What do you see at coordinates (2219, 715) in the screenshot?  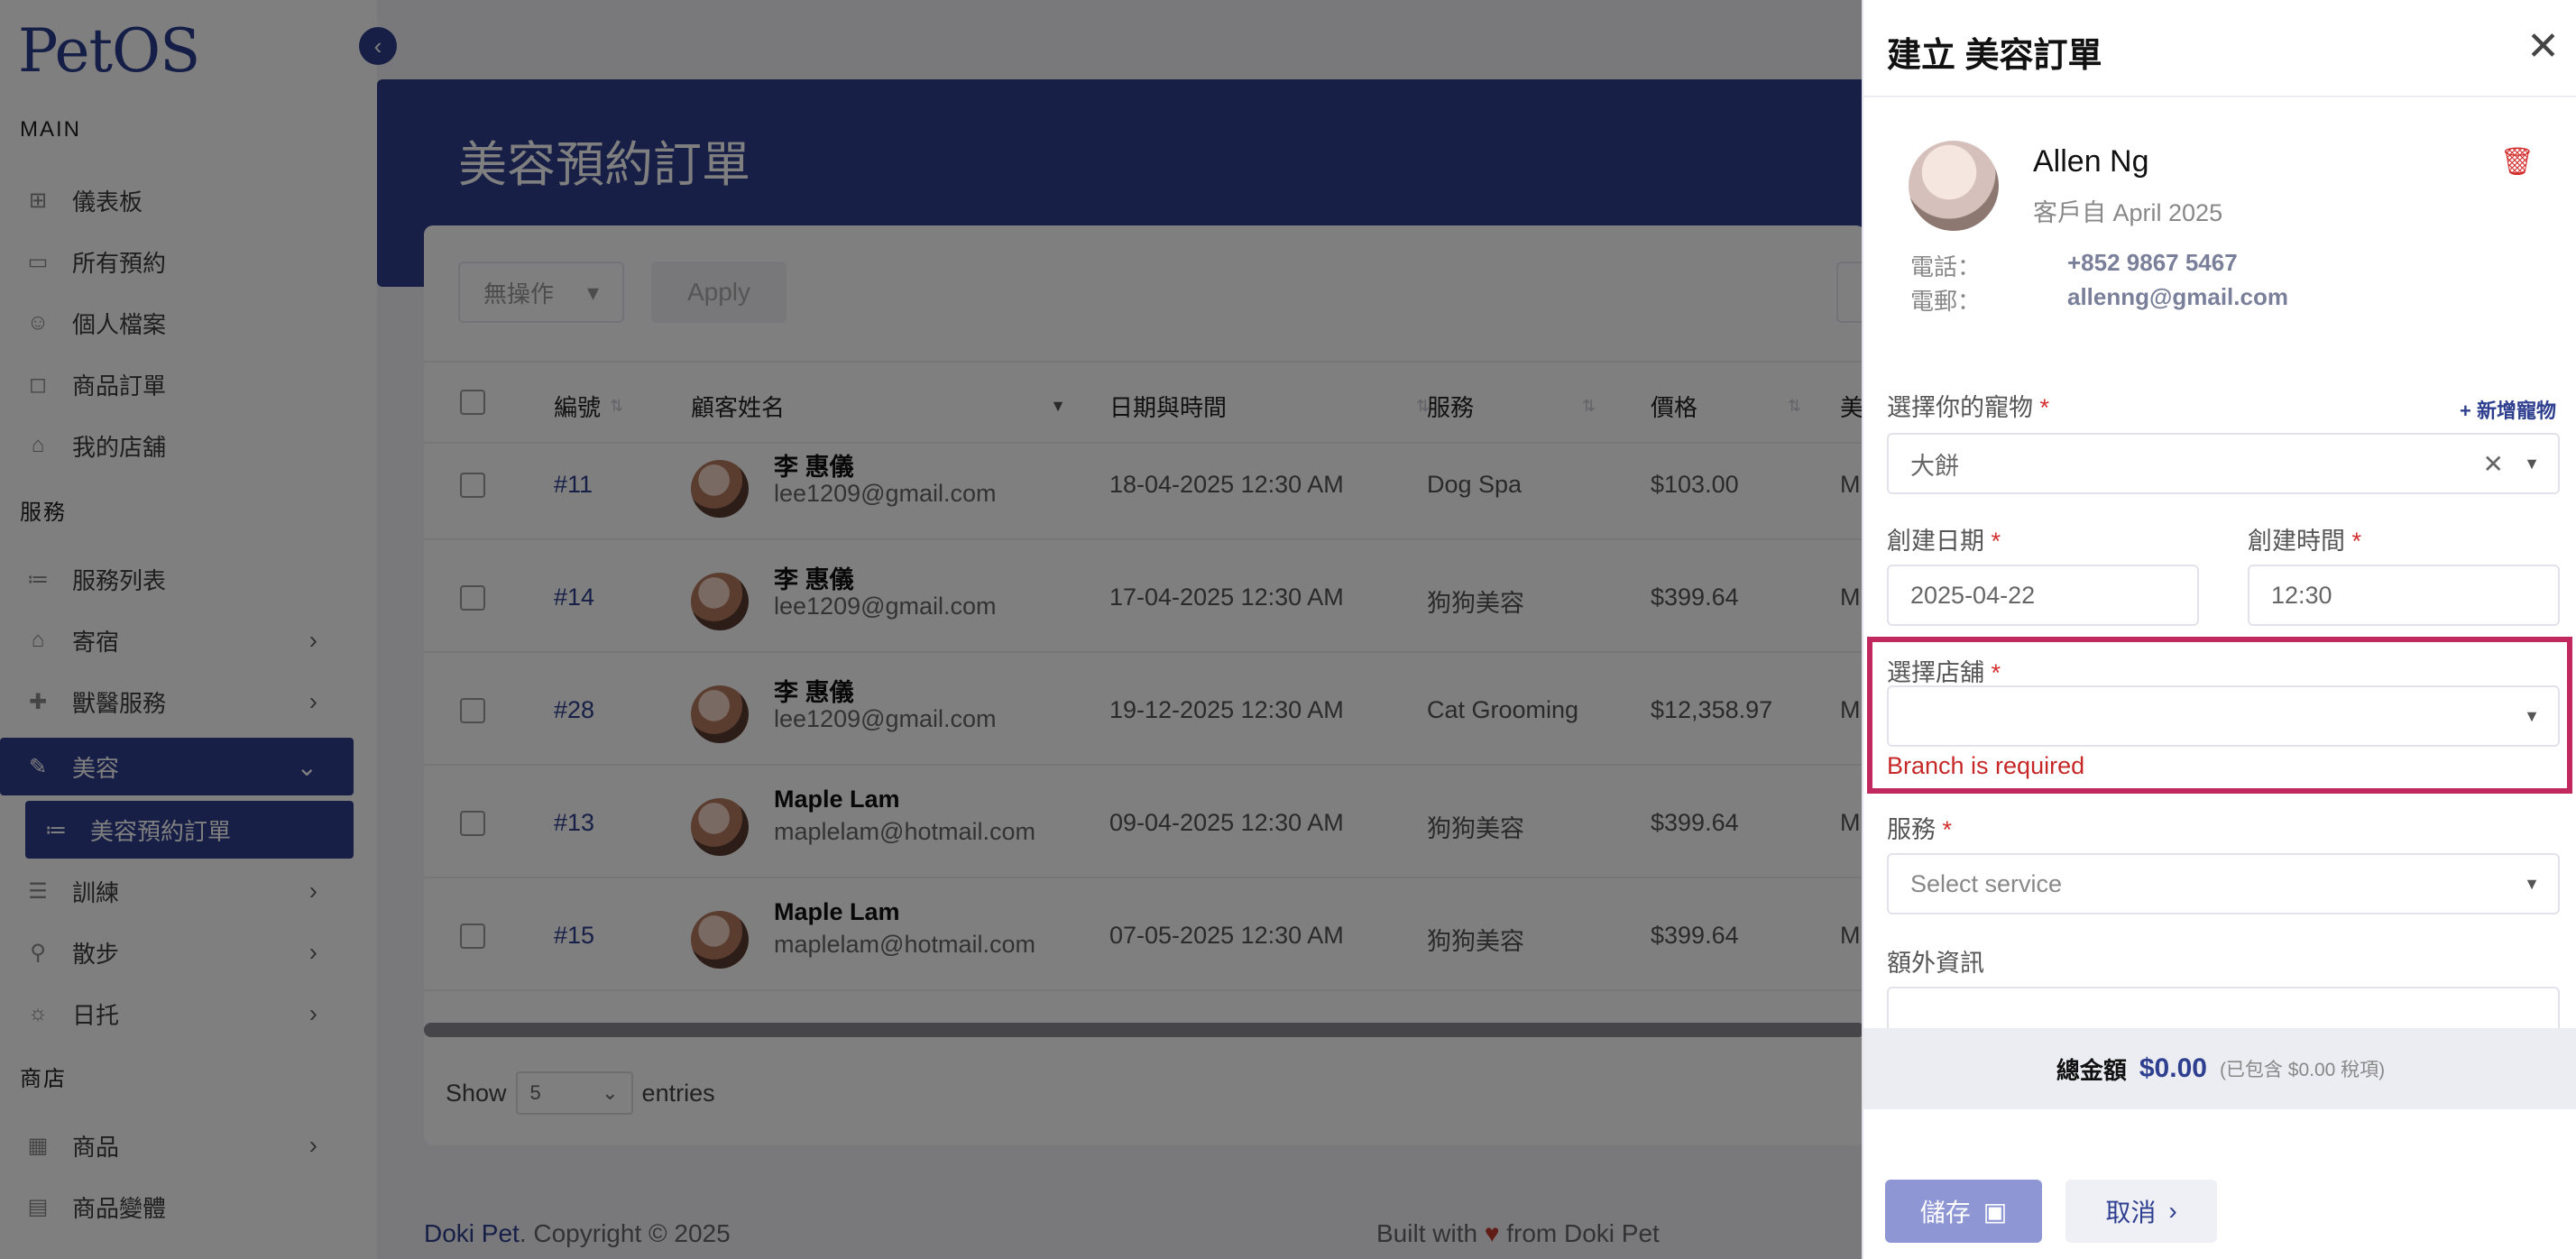 I see `branch-error-highlight` at bounding box center [2219, 715].